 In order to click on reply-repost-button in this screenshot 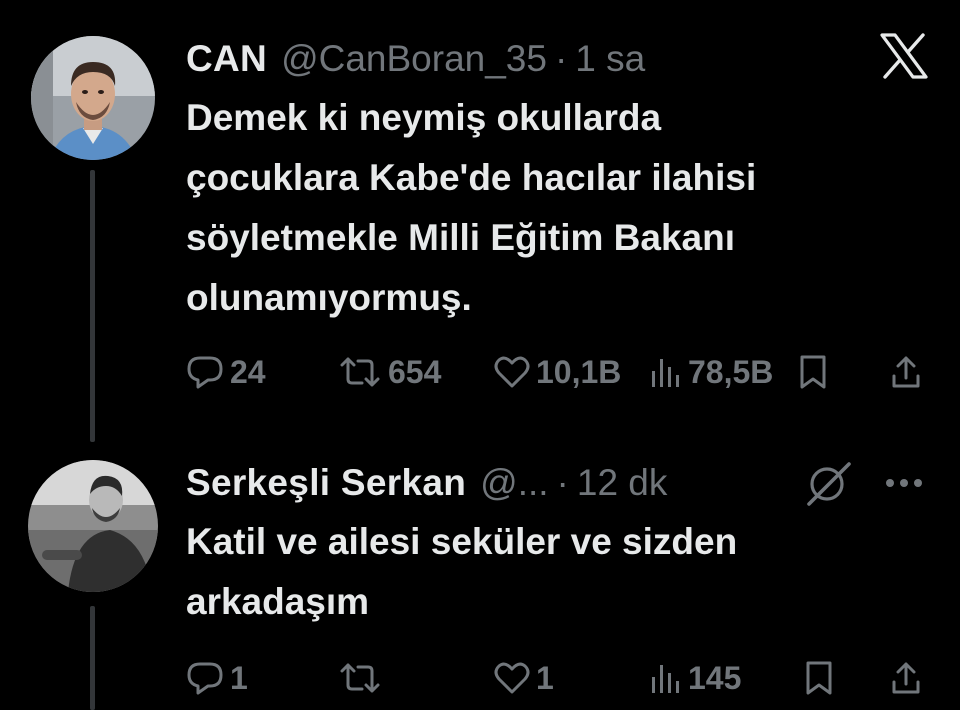, I will do `click(363, 678)`.